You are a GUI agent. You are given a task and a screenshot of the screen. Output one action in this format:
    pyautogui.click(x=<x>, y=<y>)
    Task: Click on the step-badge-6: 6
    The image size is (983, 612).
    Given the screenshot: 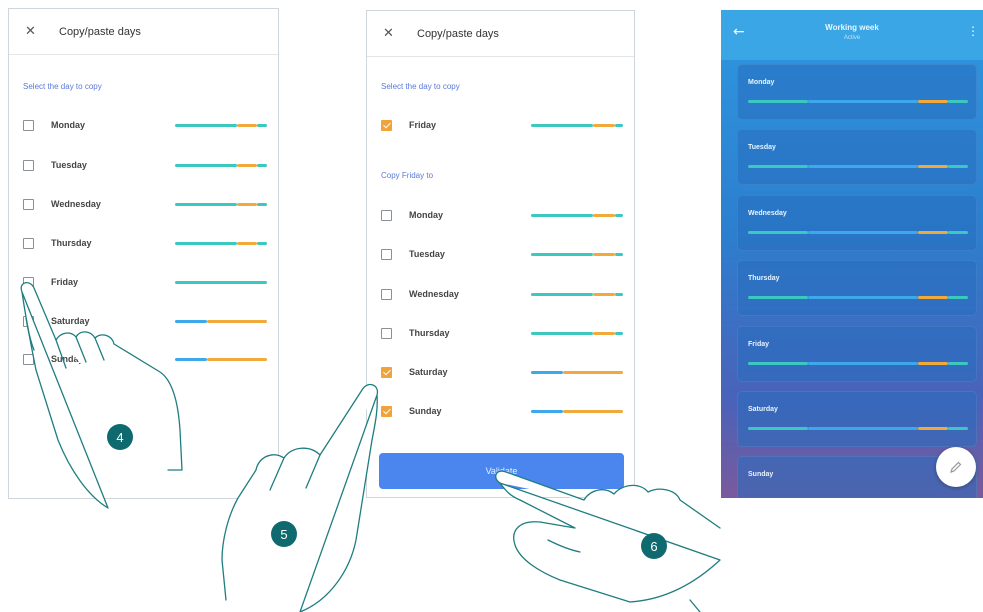 What is the action you would take?
    pyautogui.click(x=654, y=546)
    